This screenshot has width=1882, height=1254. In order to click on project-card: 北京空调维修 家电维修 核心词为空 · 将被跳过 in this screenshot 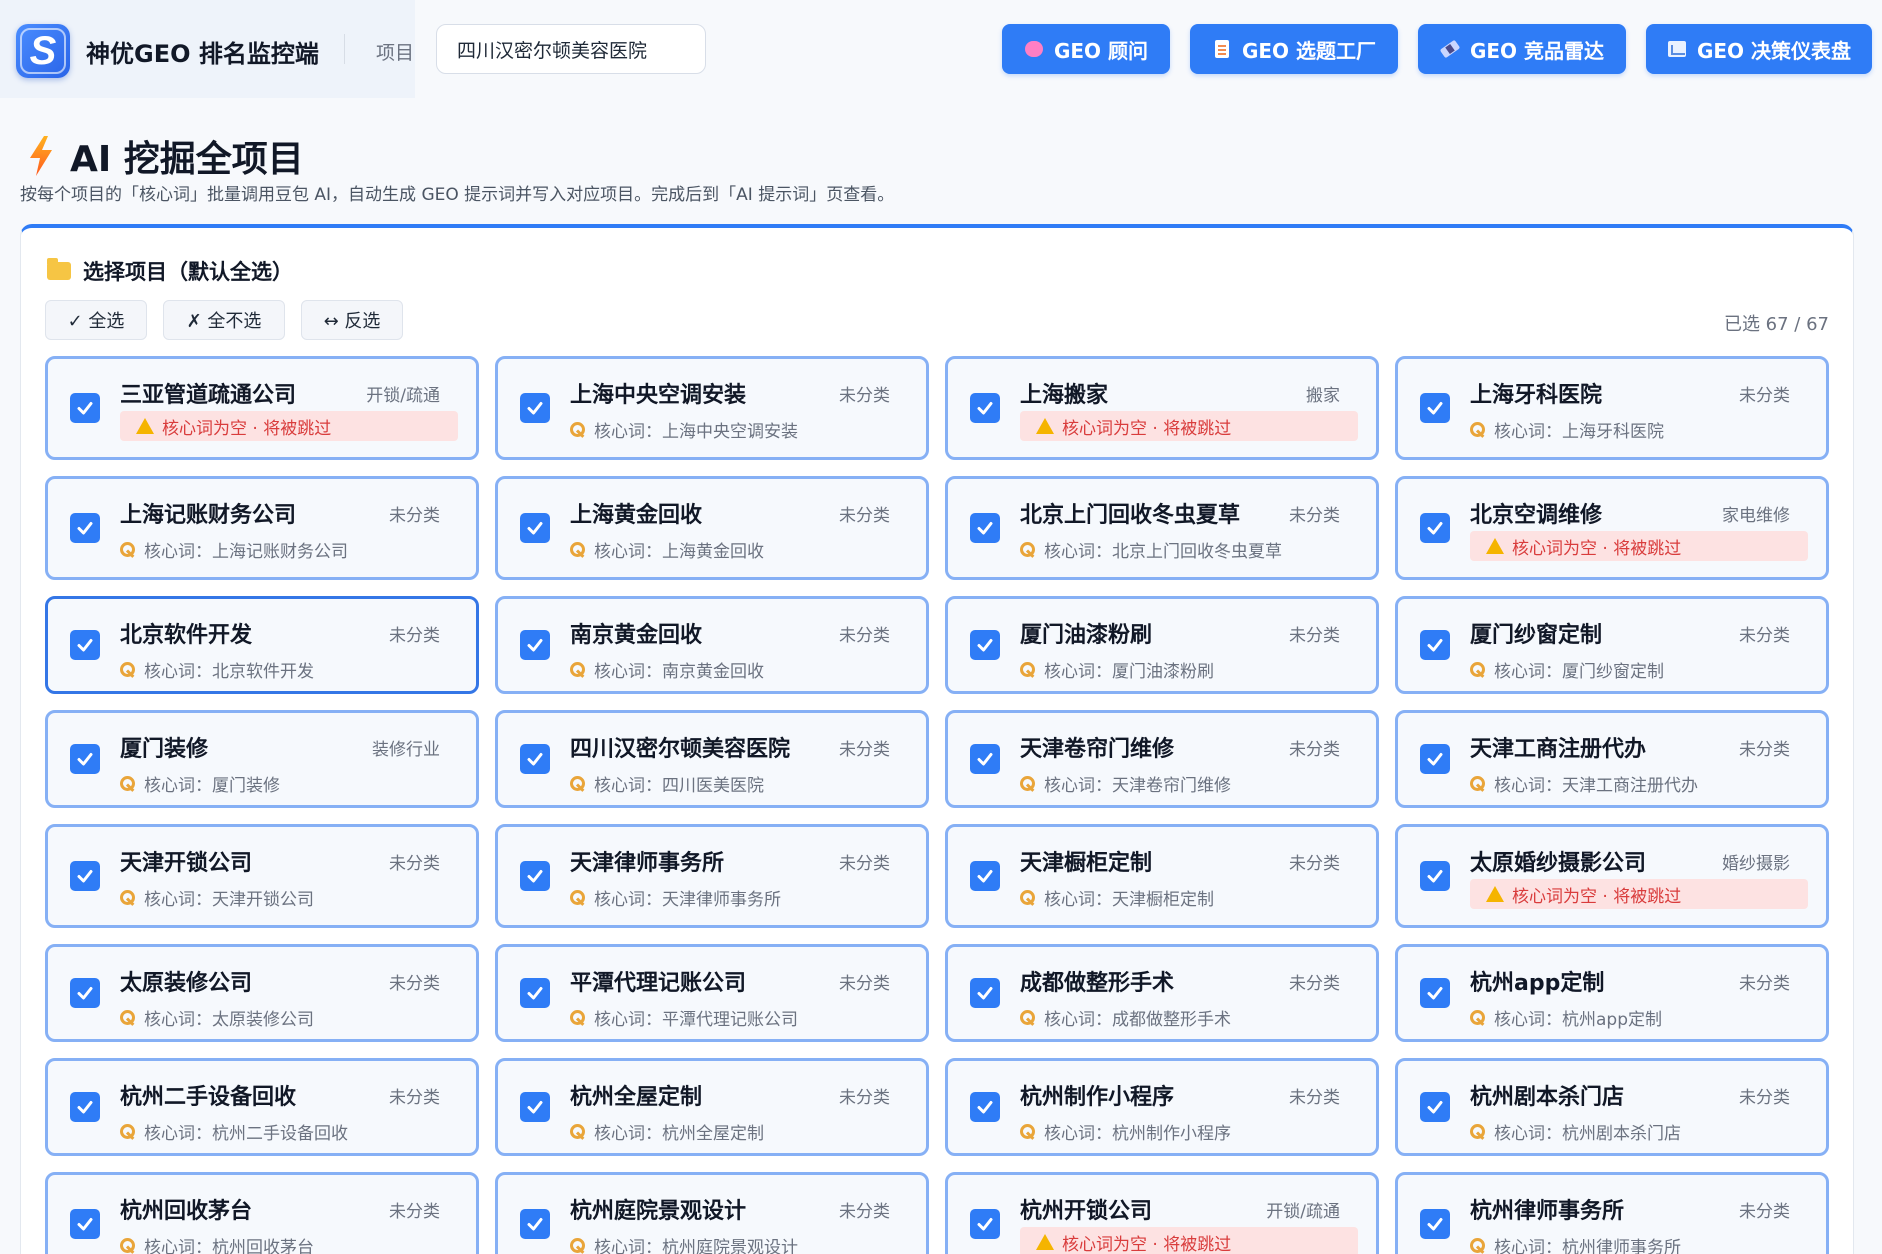, I will do `click(1612, 528)`.